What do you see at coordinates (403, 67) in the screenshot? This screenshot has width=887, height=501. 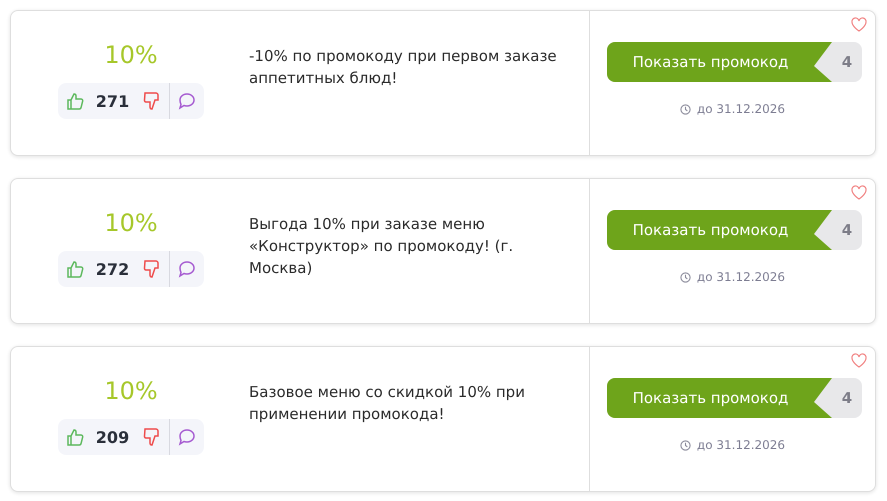 I see `coupon-description: -10% по промокоду при первом заказе аппетитных блюд!` at bounding box center [403, 67].